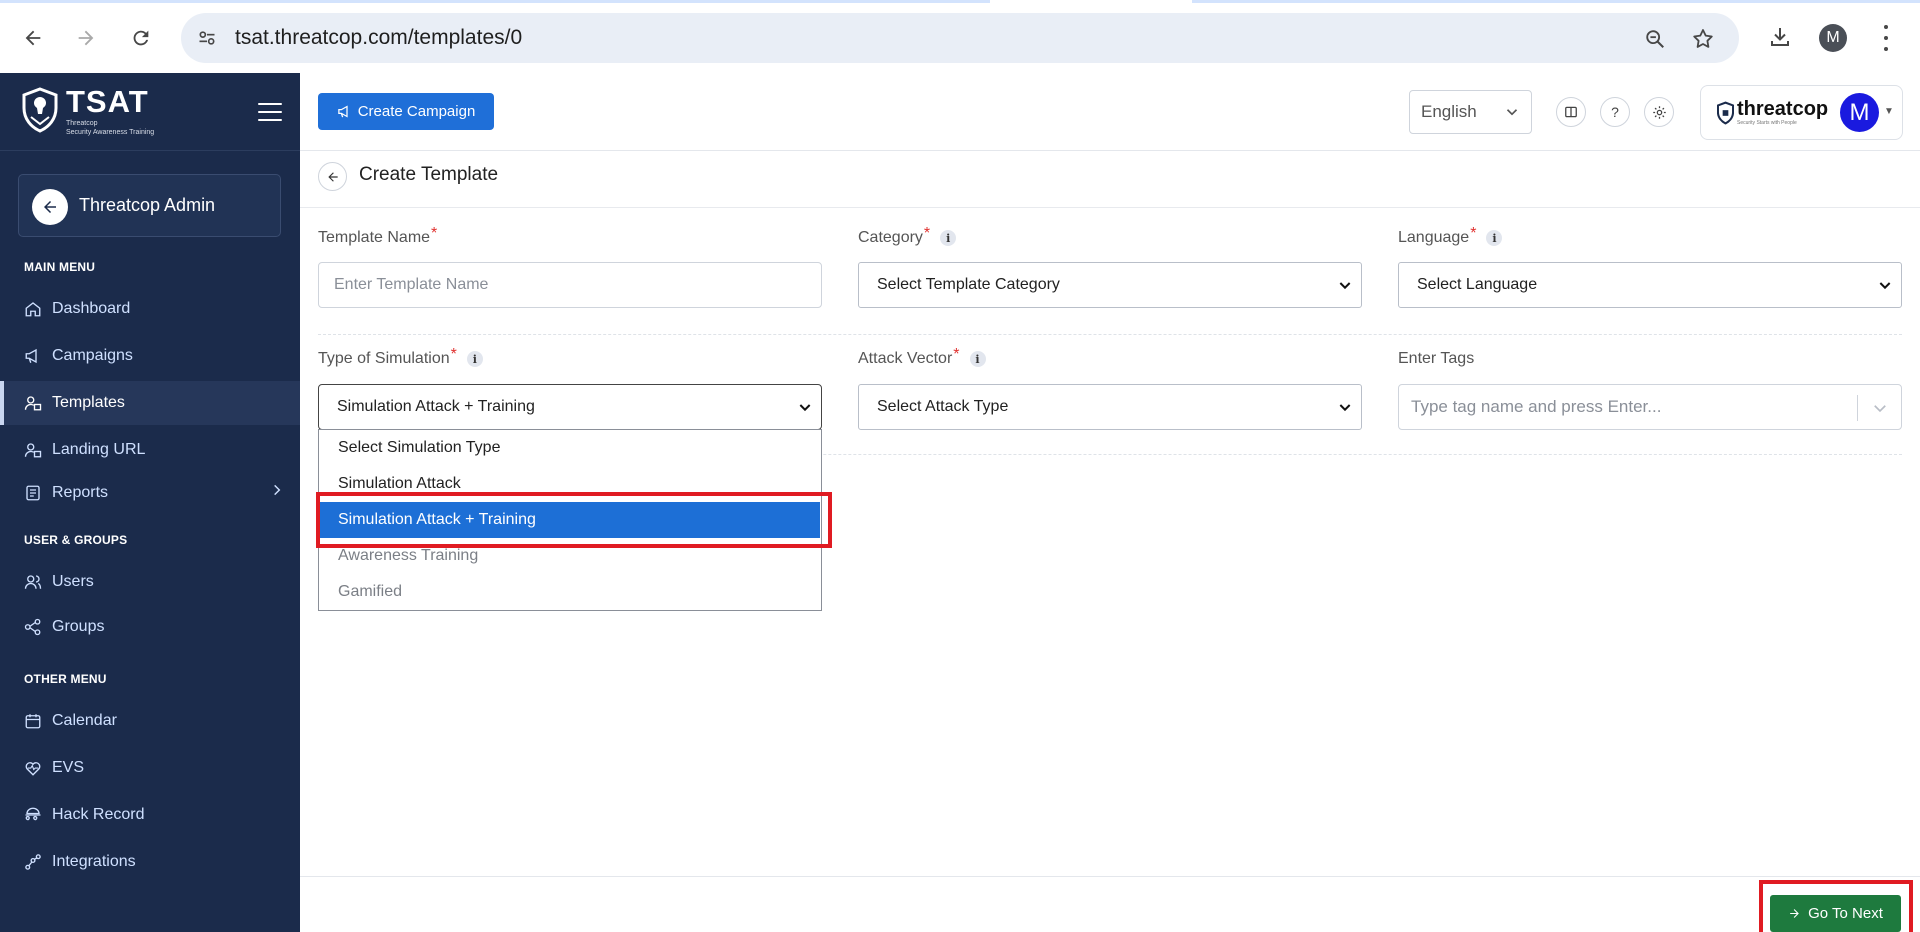 The height and width of the screenshot is (932, 1920). What do you see at coordinates (150, 403) in the screenshot?
I see `sidebar-item-templates: Templates` at bounding box center [150, 403].